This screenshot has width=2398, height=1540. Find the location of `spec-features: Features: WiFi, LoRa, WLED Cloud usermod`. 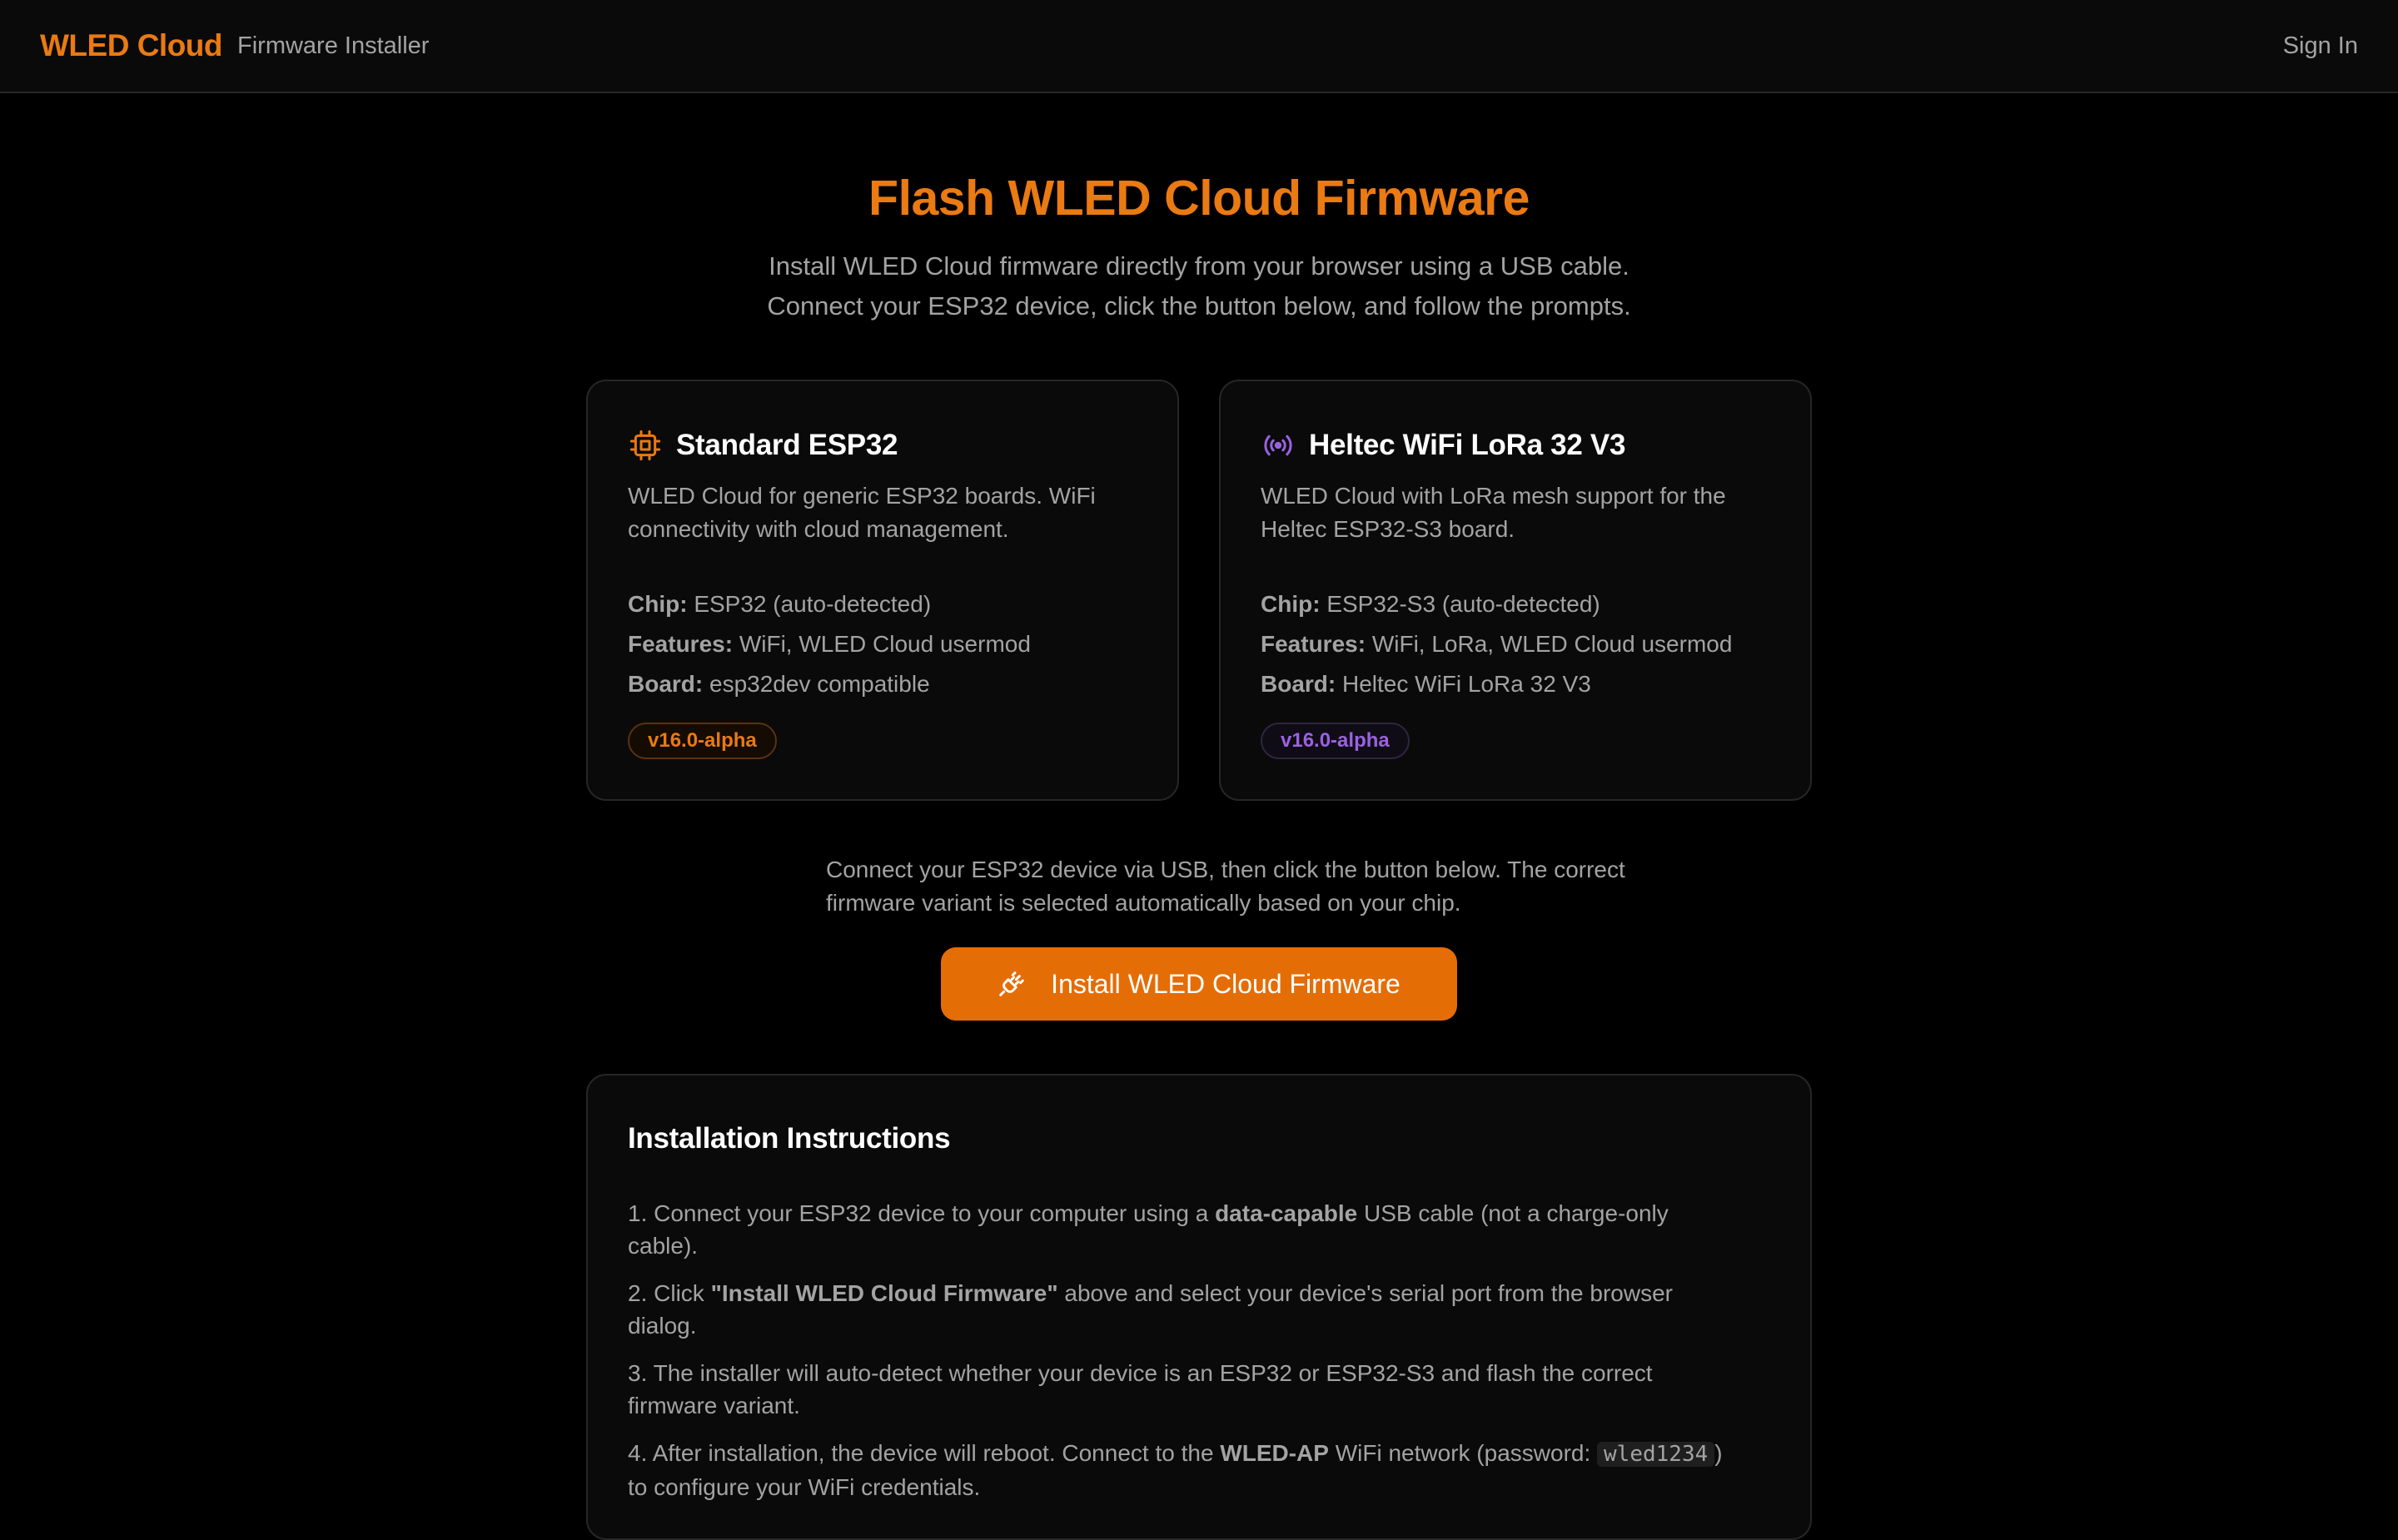

spec-features: Features: WiFi, LoRa, WLED Cloud usermod is located at coordinates (1497, 644).